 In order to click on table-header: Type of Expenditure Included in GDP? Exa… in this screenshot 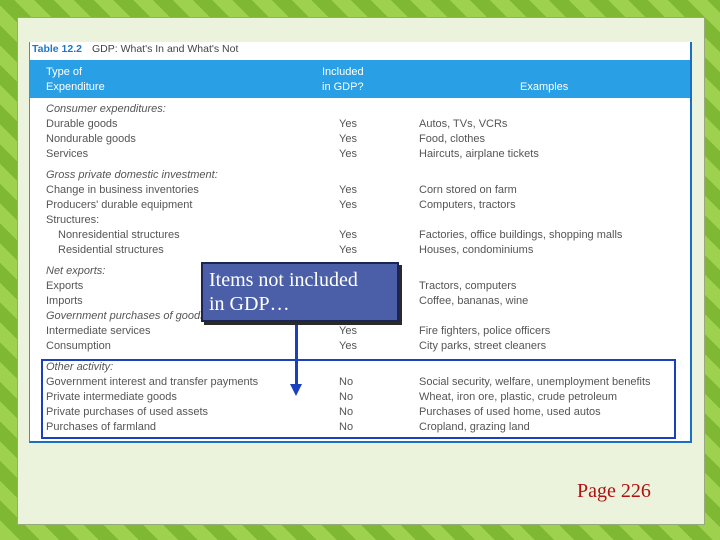, I will do `click(360, 79)`.